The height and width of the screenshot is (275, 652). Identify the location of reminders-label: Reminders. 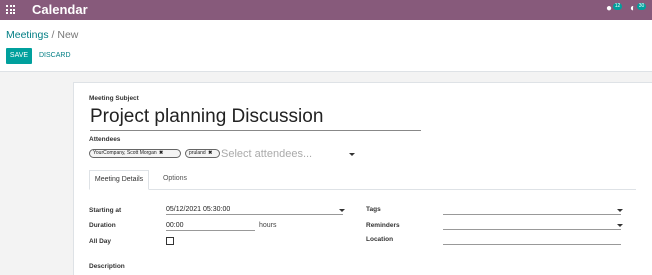
(383, 225).